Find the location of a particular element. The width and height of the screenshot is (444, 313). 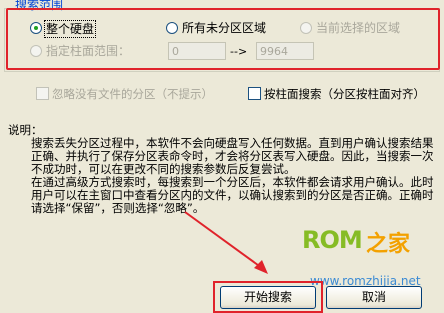

watermark-zhijia-text: 之家 is located at coordinates (388, 244).